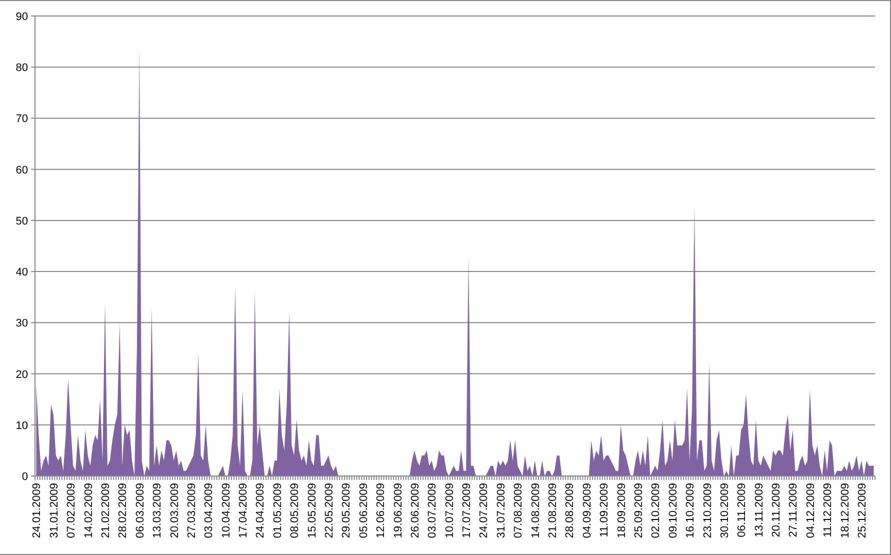  What do you see at coordinates (724, 510) in the screenshot?
I see `x-tick-label: 30.10.2009` at bounding box center [724, 510].